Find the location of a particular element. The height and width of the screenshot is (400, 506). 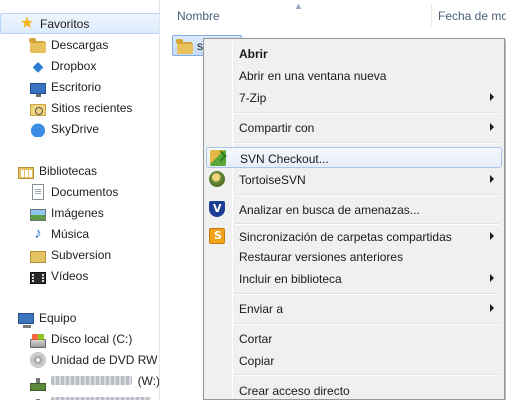

menu-item-label: Sincronización de carpetas compartidas is located at coordinates (345, 237).